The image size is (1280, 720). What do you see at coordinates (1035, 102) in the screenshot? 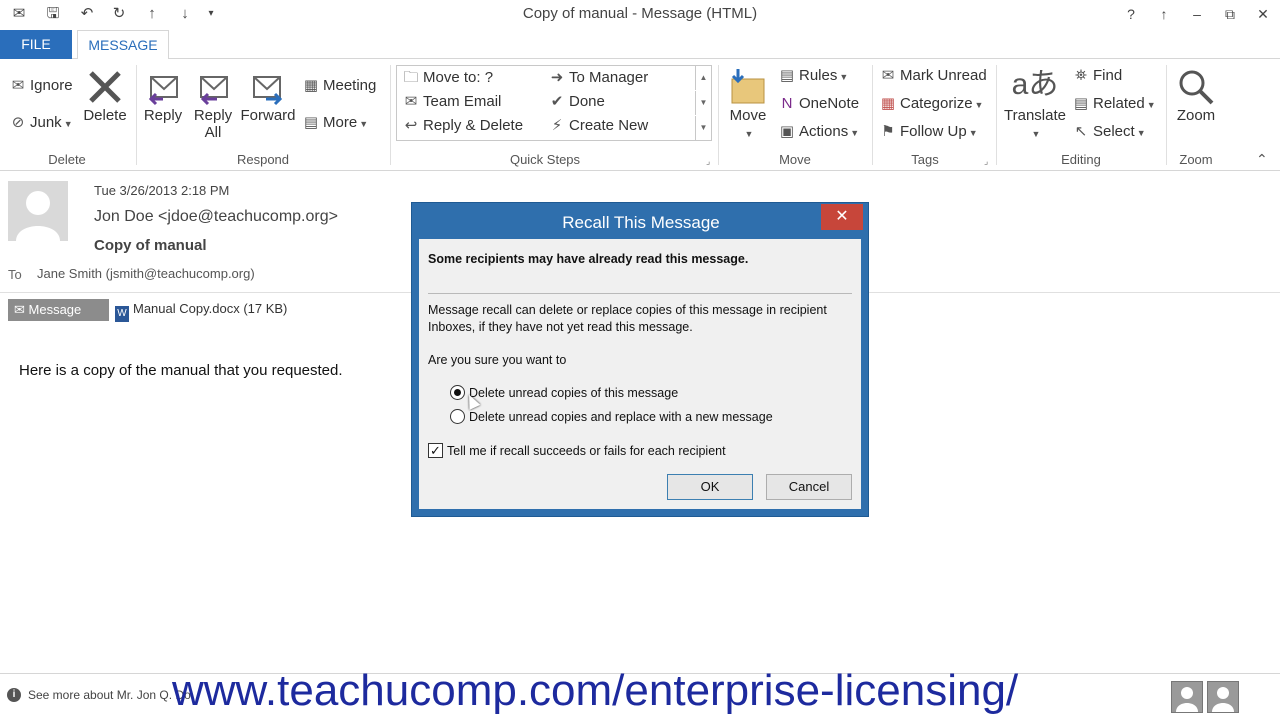
I see `translate-button: aあ Translate ▼` at bounding box center [1035, 102].